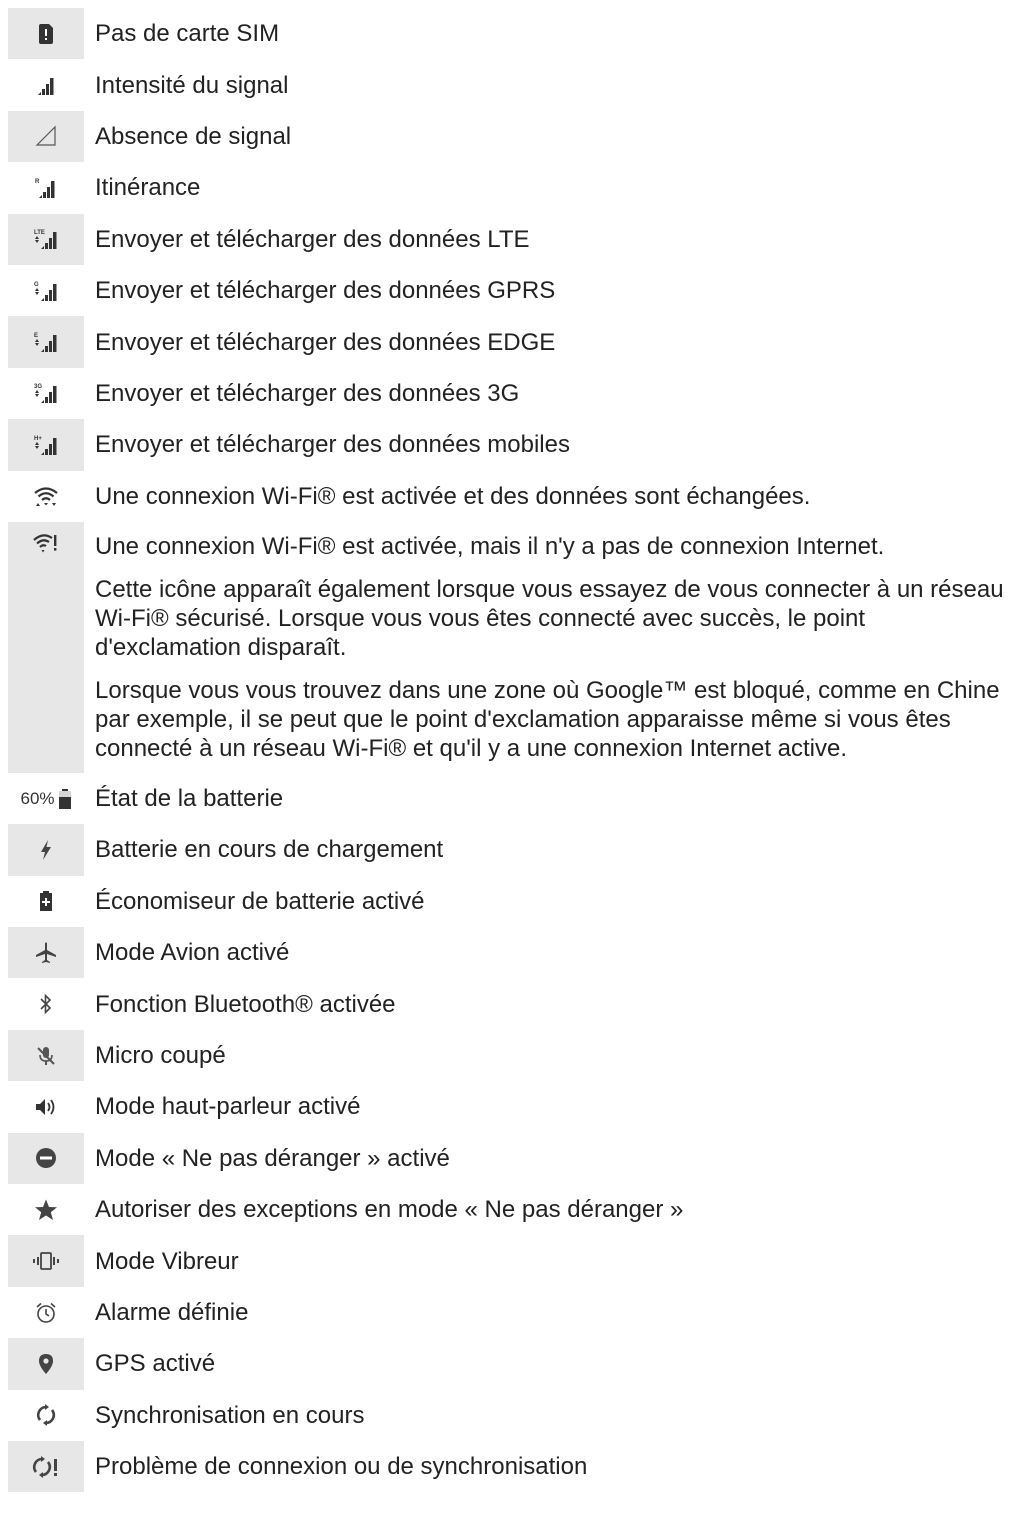 This screenshot has height=1526, width=1015. What do you see at coordinates (193, 136) in the screenshot?
I see `description-text: Absence de signal` at bounding box center [193, 136].